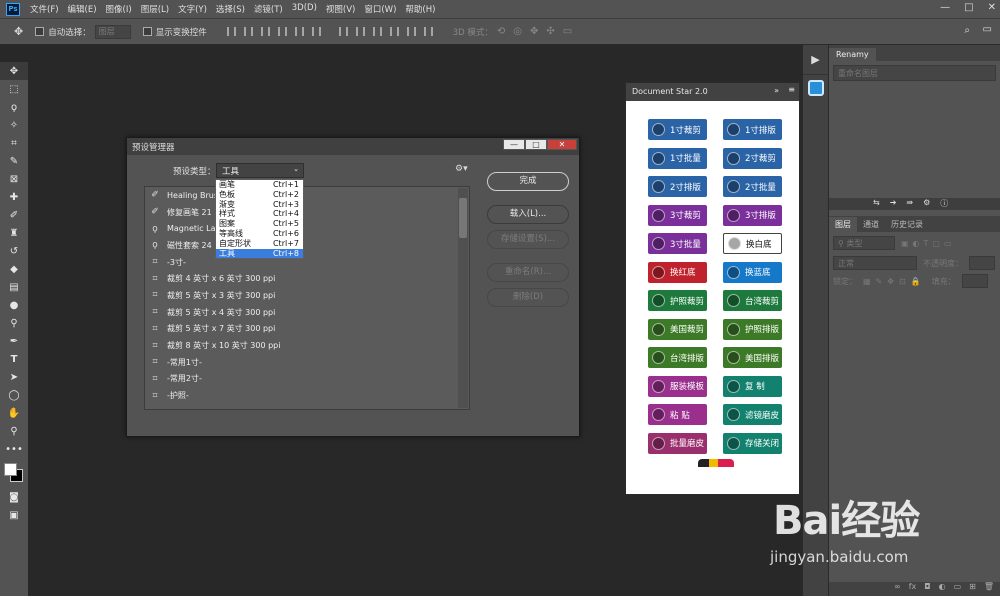 Image resolution: width=1000 pixels, height=596 pixels. I want to click on link-icon: ∞, so click(897, 589).